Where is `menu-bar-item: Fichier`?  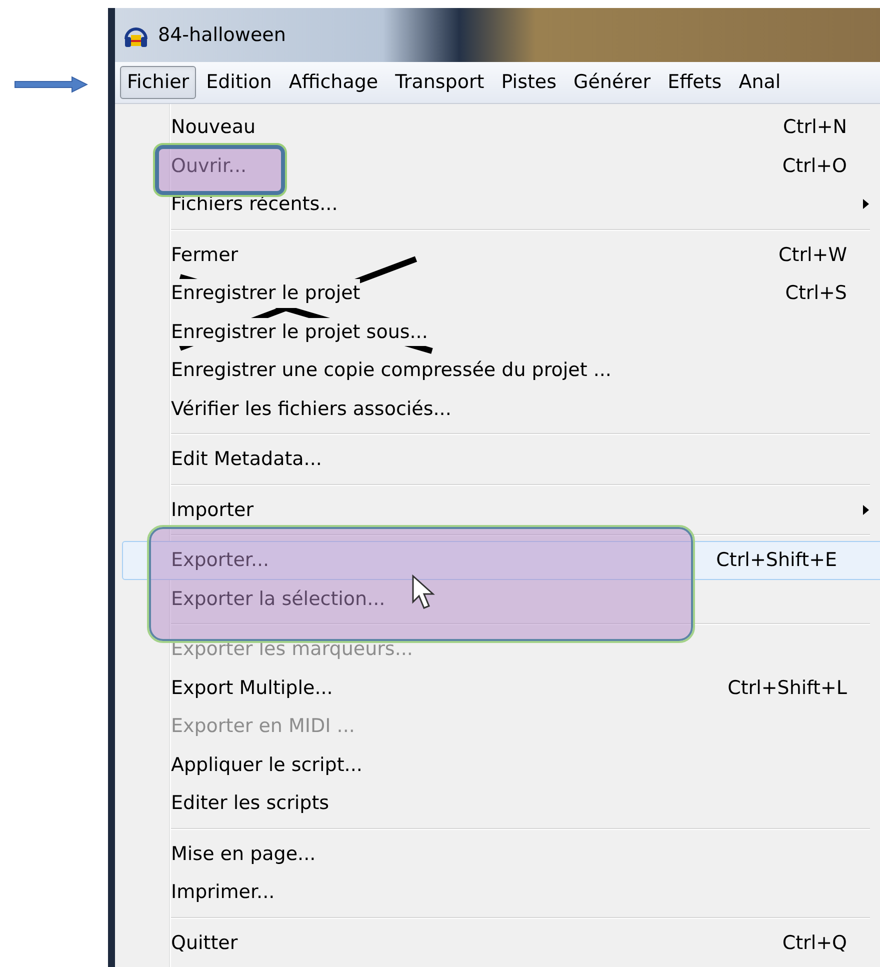 menu-bar-item: Fichier is located at coordinates (158, 82).